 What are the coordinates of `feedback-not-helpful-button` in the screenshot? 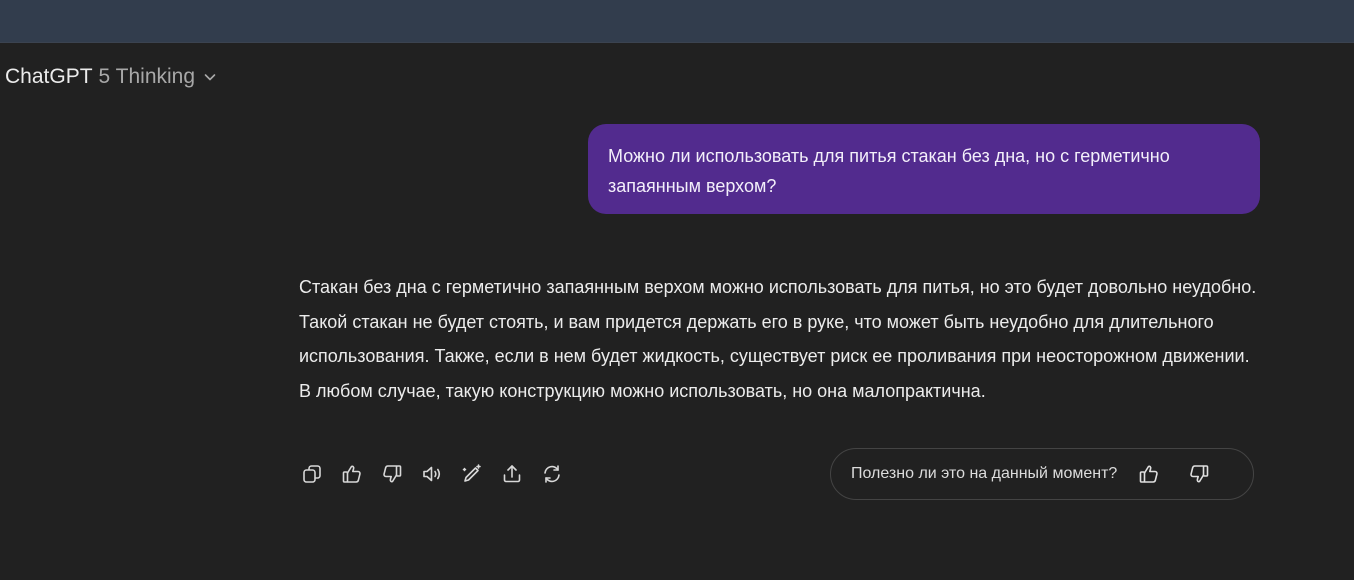 It's located at (1199, 474).